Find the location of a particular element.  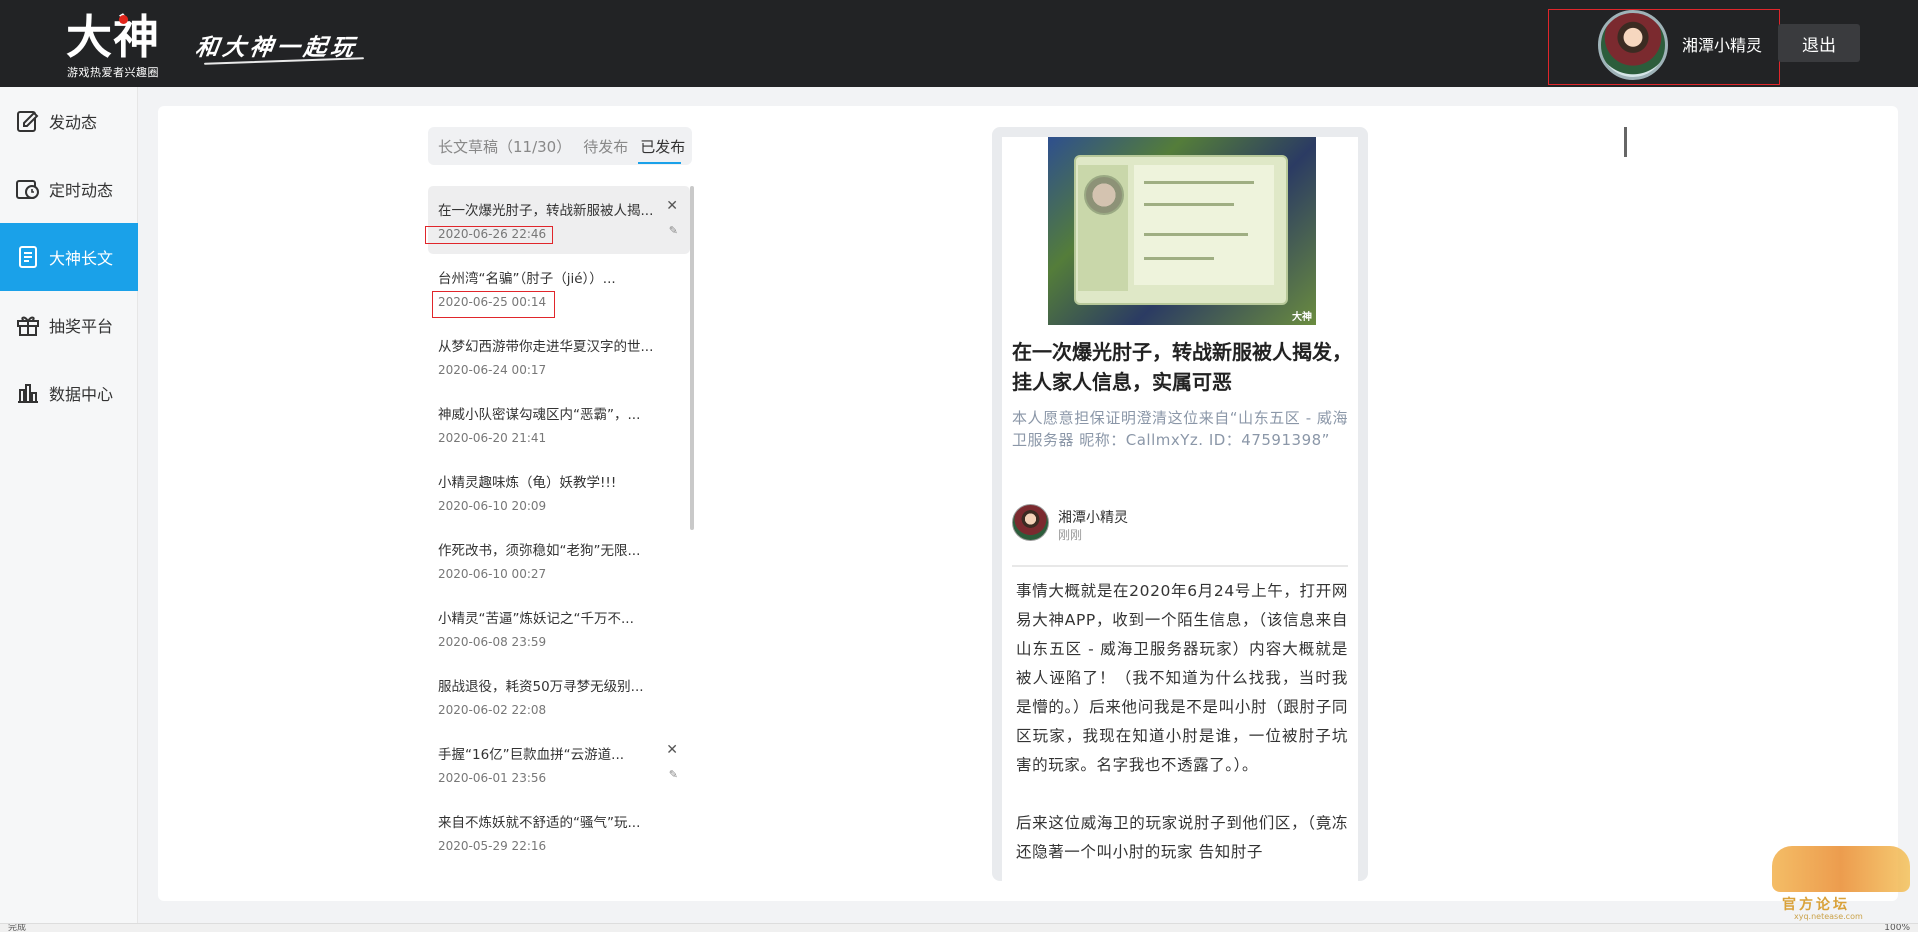

cover-logo: 大神 is located at coordinates (1302, 317).